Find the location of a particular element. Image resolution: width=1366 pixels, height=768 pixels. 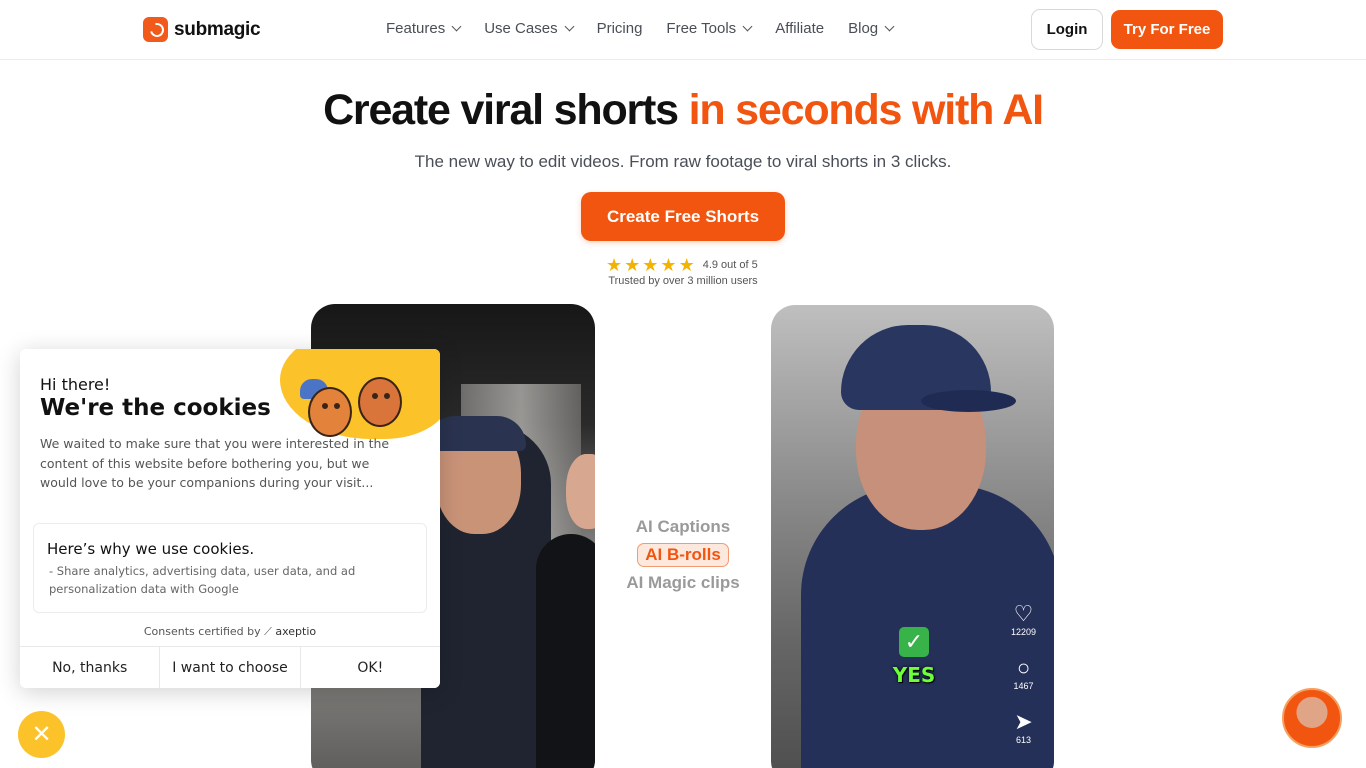

nav-label: Use Cases is located at coordinates (521, 28).